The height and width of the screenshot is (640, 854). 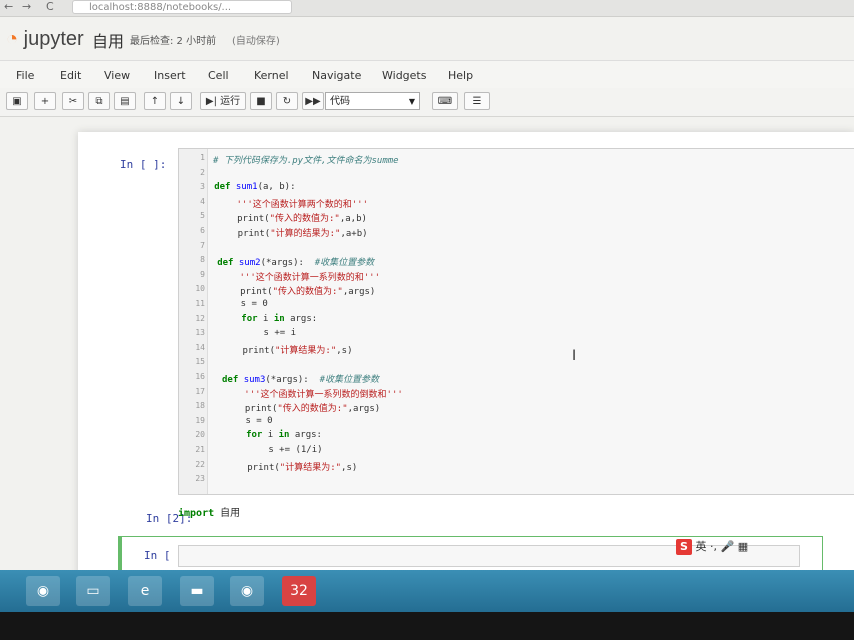 I want to click on menu-view: View, so click(x=117, y=75).